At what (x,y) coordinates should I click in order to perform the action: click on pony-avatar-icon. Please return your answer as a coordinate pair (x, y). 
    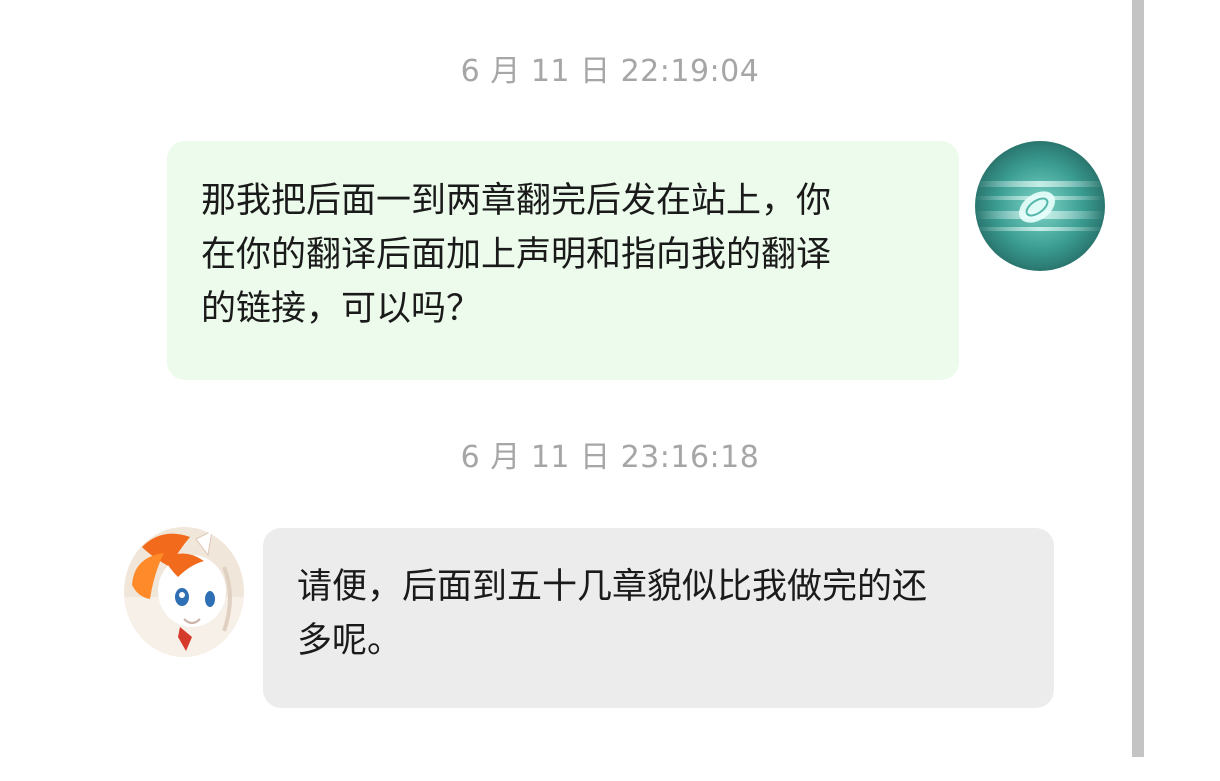
    Looking at the image, I should click on (184, 592).